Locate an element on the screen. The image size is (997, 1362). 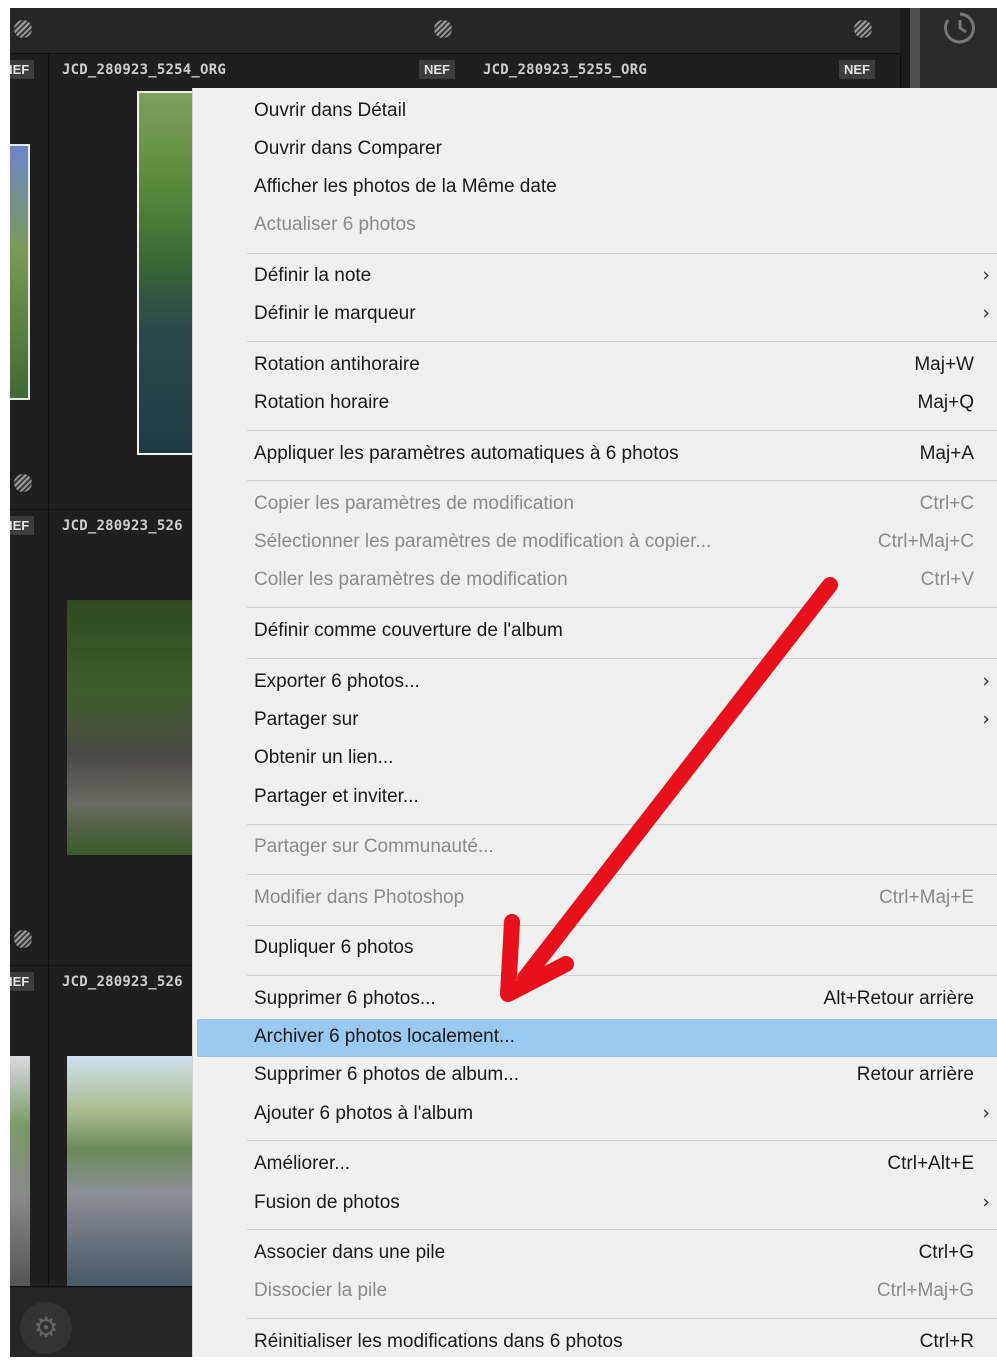
menu-item-rotation-horaire: Rotation horaire Maj+Q is located at coordinates (595, 404).